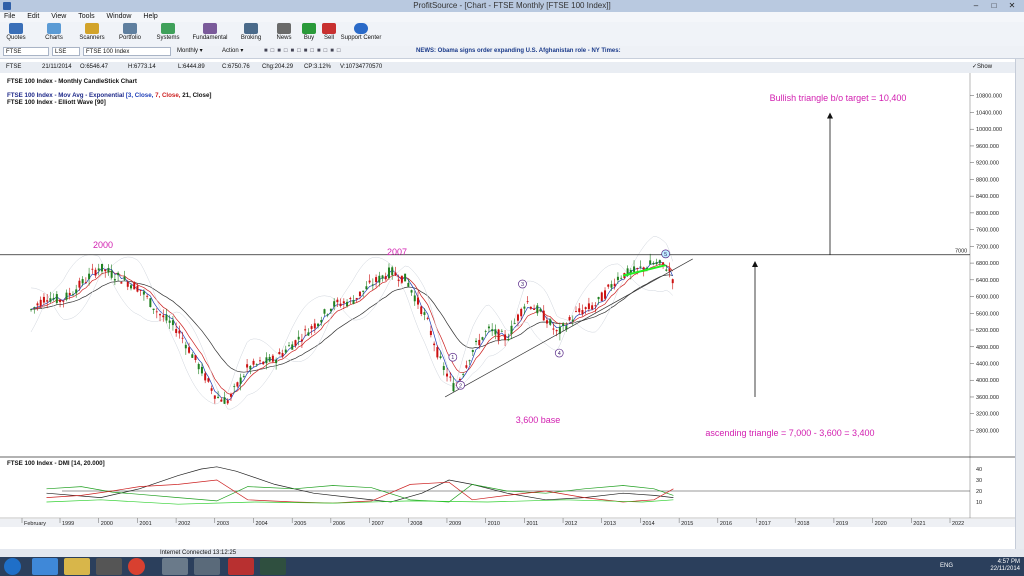 This screenshot has width=1024, height=576. Describe the element at coordinates (976, 5) in the screenshot. I see `minimize-icon: –` at that location.